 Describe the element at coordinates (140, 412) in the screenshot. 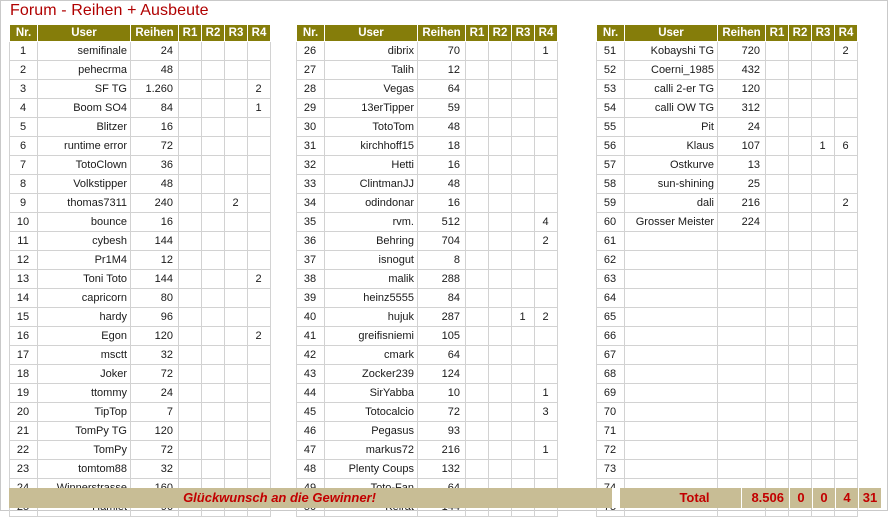

I see `table-row: 20 TipTop 7` at that location.